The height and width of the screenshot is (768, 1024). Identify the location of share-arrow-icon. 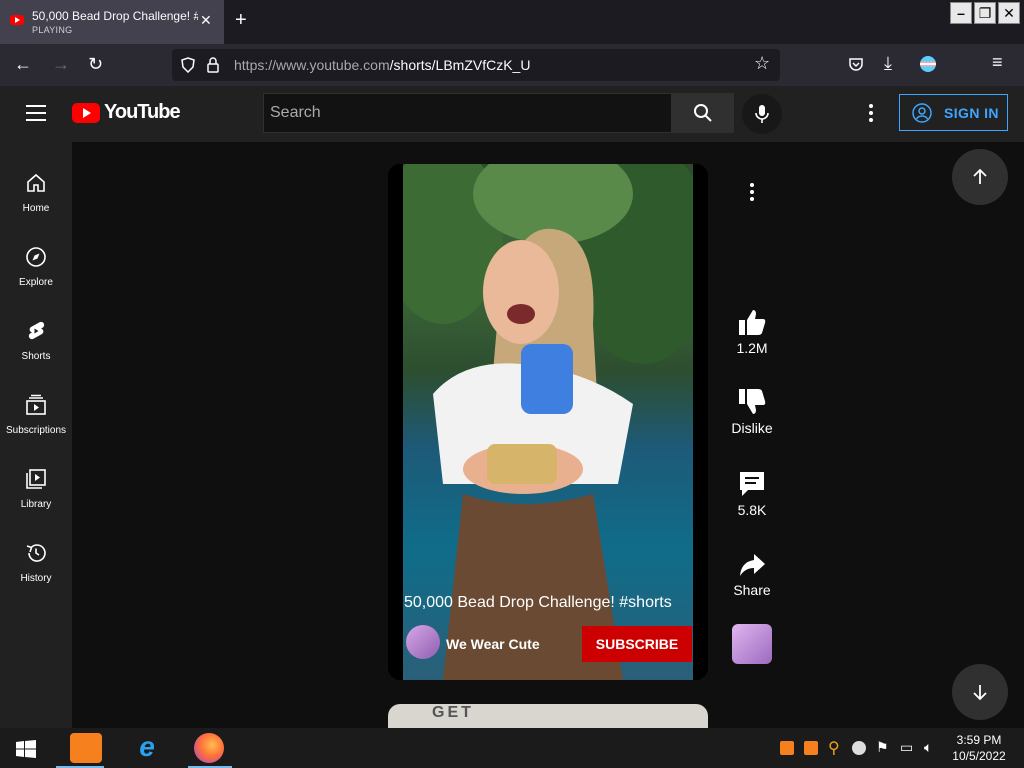
(752, 565).